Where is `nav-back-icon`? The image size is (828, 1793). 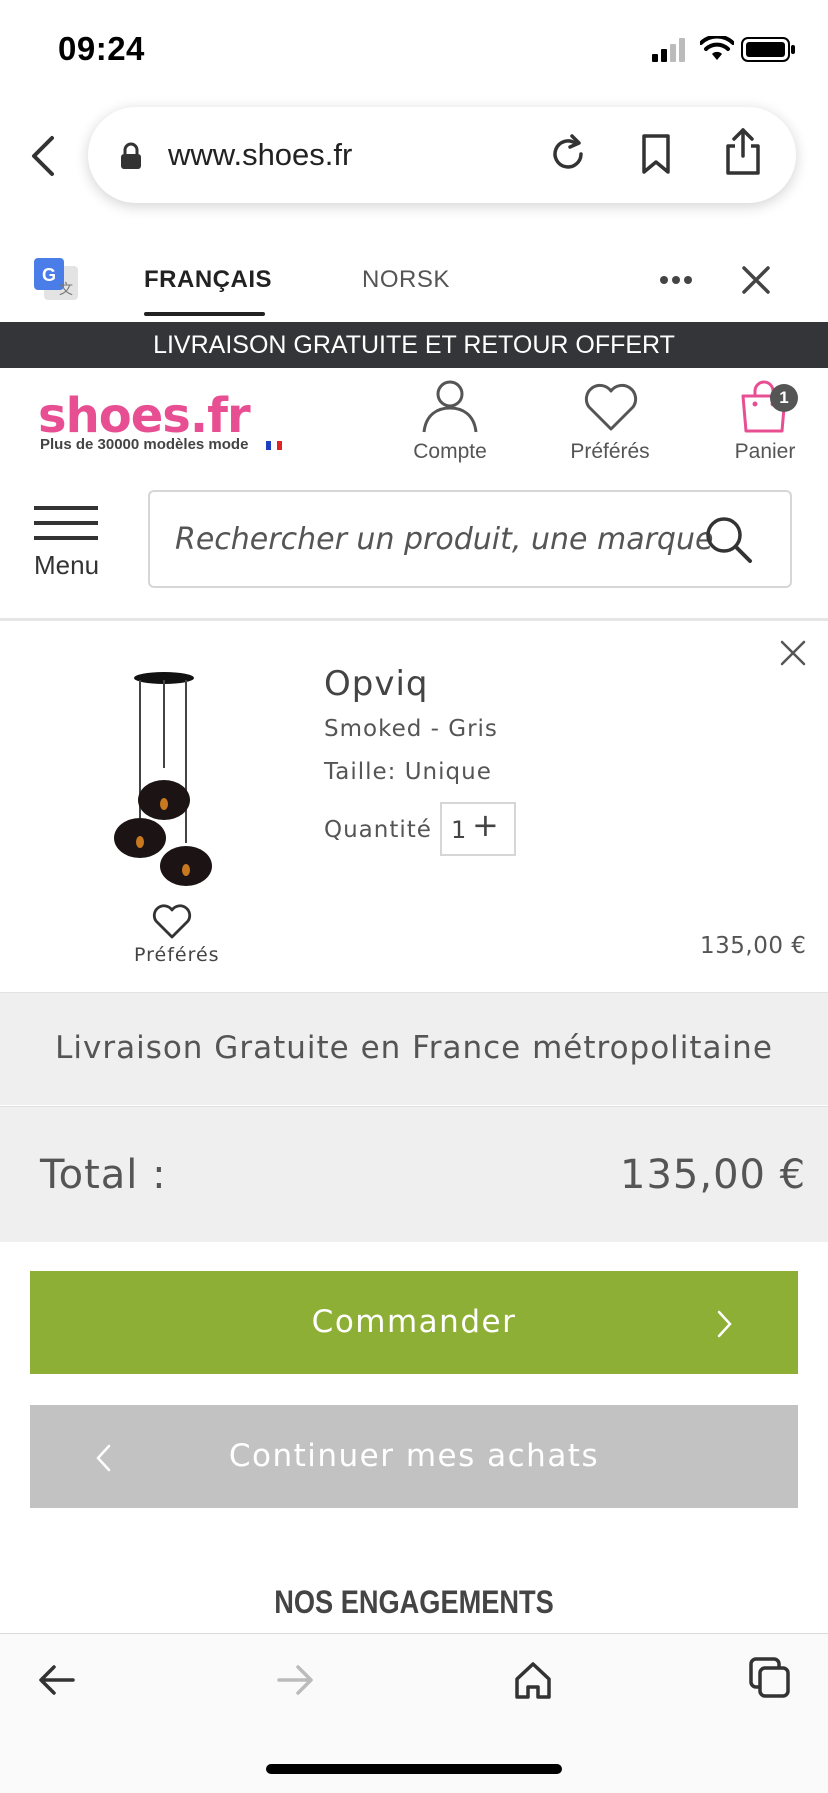 nav-back-icon is located at coordinates (57, 1680).